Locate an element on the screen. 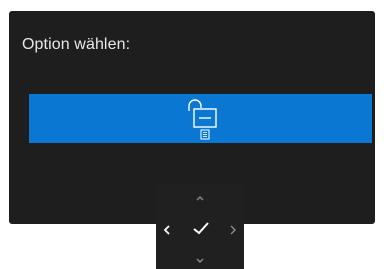 This screenshot has height=269, width=384. chevron-right-icon is located at coordinates (233, 230).